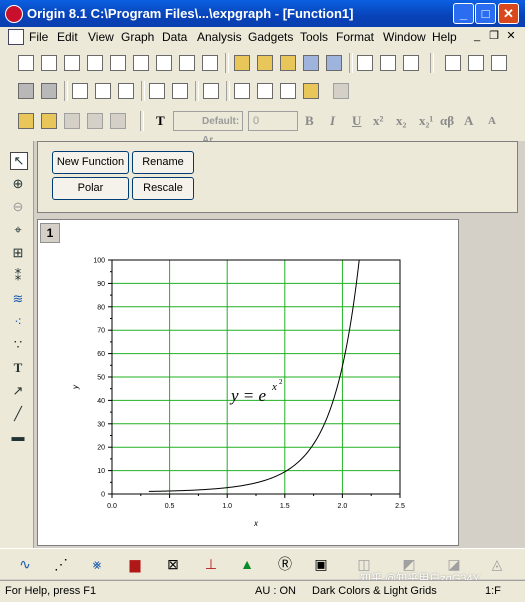 This screenshot has width=525, height=602. What do you see at coordinates (67, 37) in the screenshot?
I see `menu-edit: Edit` at bounding box center [67, 37].